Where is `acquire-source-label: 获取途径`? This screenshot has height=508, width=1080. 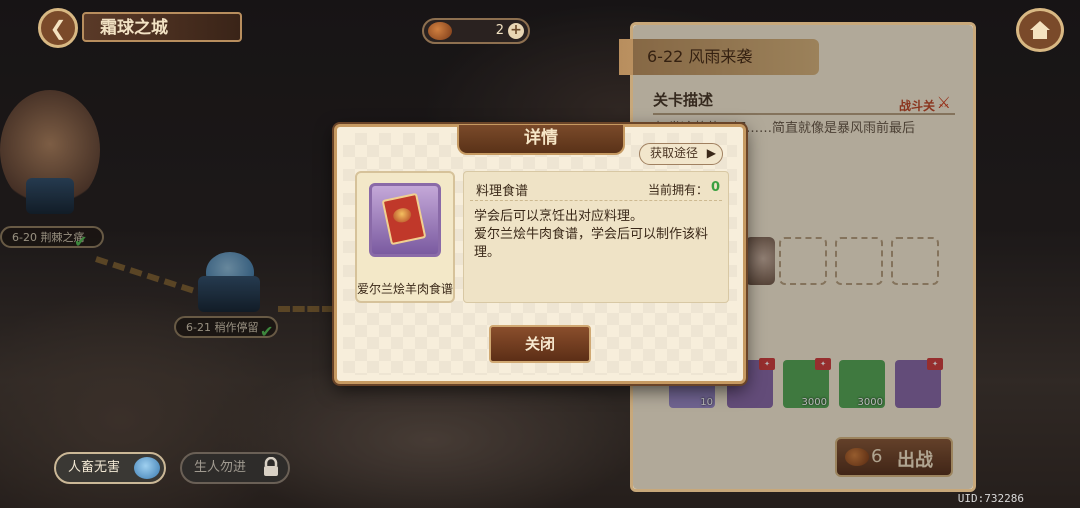
acquire-source-label: 获取途径 is located at coordinates (674, 153).